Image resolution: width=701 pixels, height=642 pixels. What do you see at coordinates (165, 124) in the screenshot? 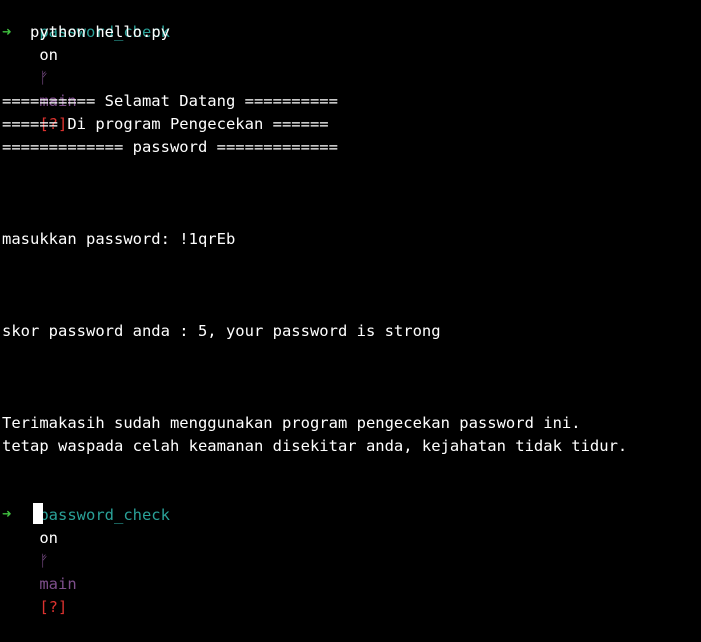
I see `banner-line-2: ====== Di program Pengecekan ======` at bounding box center [165, 124].